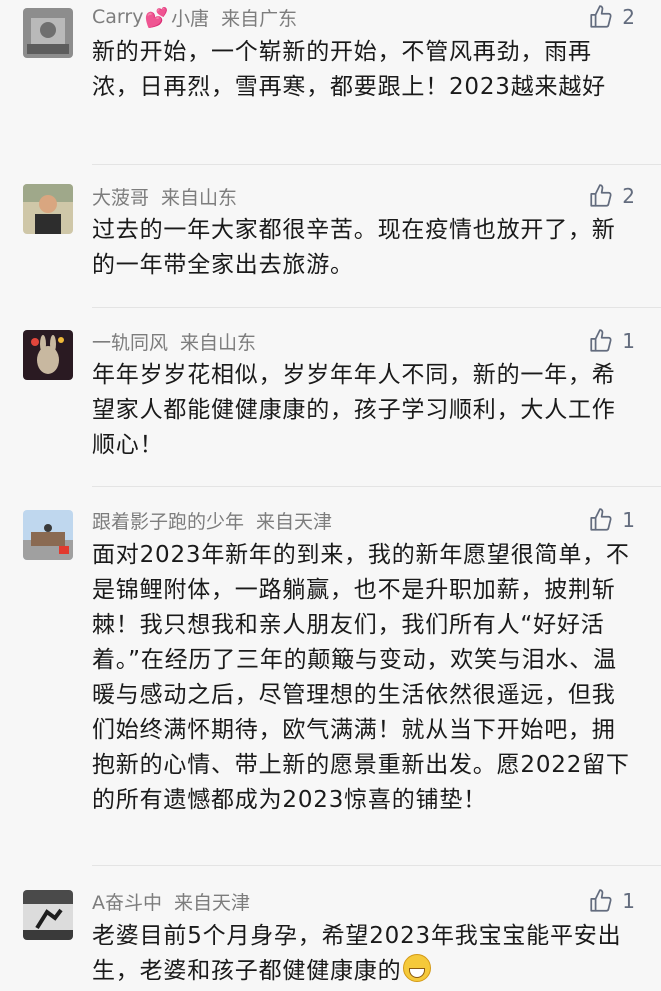 This screenshot has height=991, width=661. I want to click on heart-icon: 💕, so click(156, 17).